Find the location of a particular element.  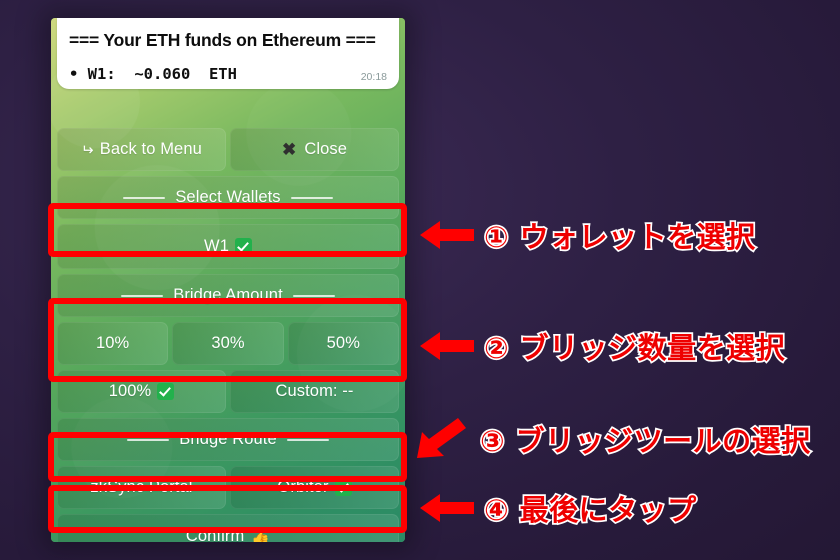

section-header-bridge-amount: Bridge Amount is located at coordinates (228, 295).